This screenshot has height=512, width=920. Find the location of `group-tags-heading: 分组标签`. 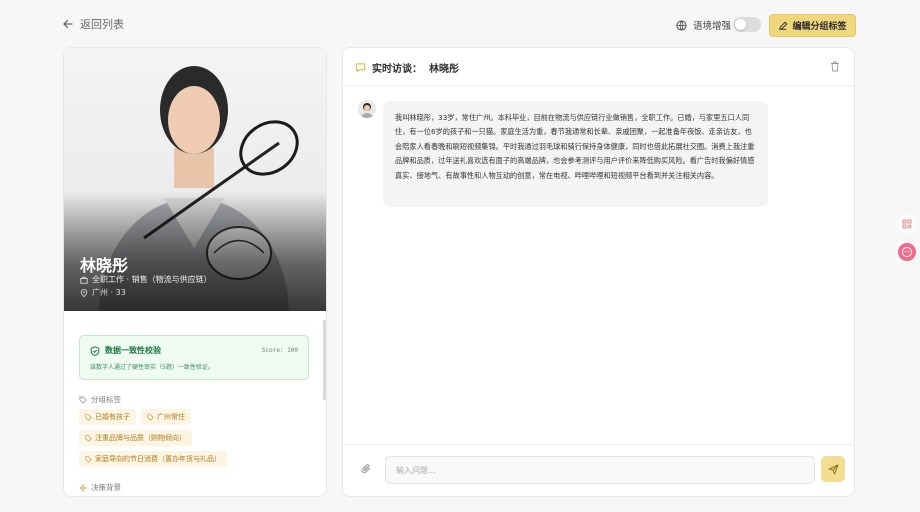

group-tags-heading: 分组标签 is located at coordinates (100, 399).